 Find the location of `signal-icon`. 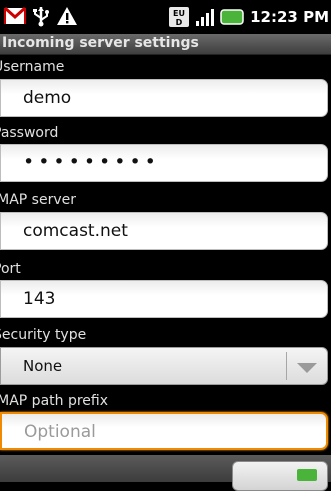

signal-icon is located at coordinates (205, 17).